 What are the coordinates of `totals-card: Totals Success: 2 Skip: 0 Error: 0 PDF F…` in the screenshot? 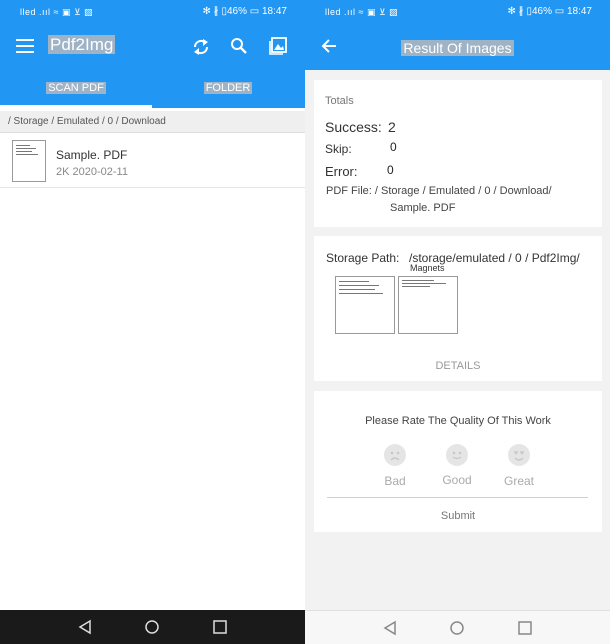 It's located at (458, 153).